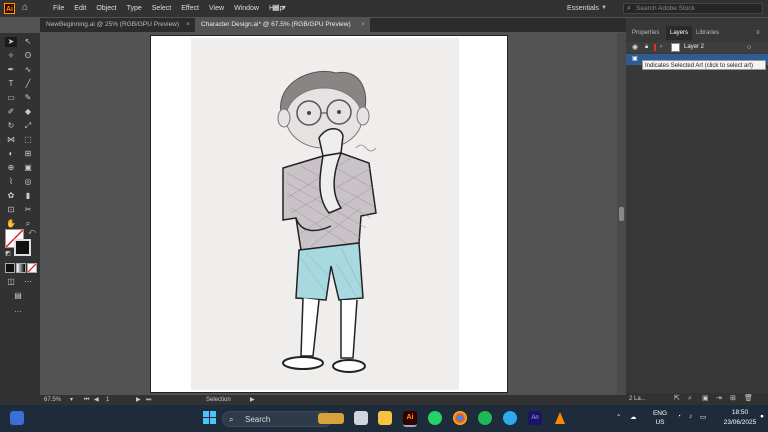  I want to click on menu-edit: Edit, so click(80, 8).